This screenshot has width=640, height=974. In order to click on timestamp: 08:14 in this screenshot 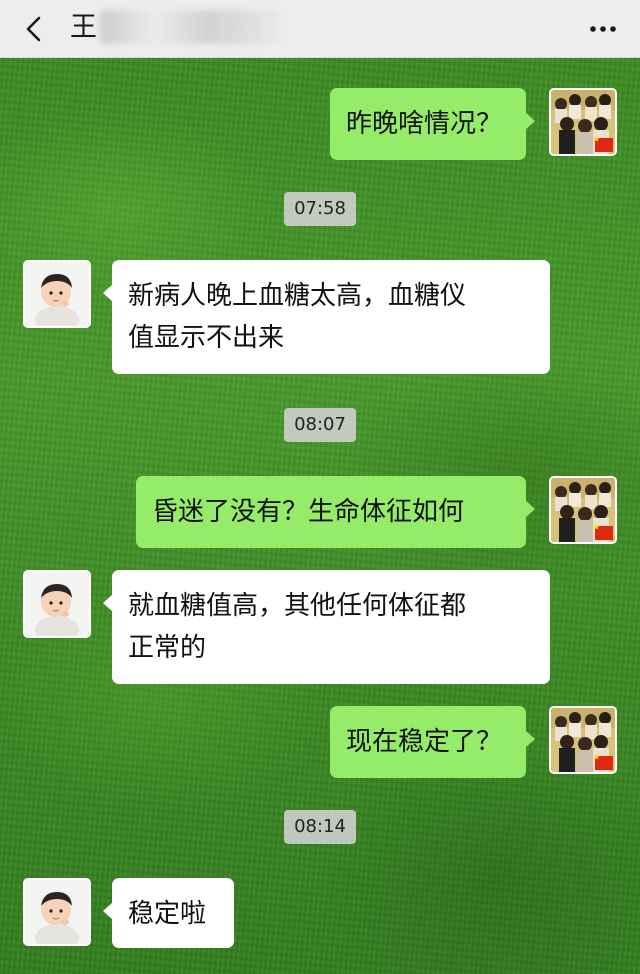, I will do `click(320, 827)`.